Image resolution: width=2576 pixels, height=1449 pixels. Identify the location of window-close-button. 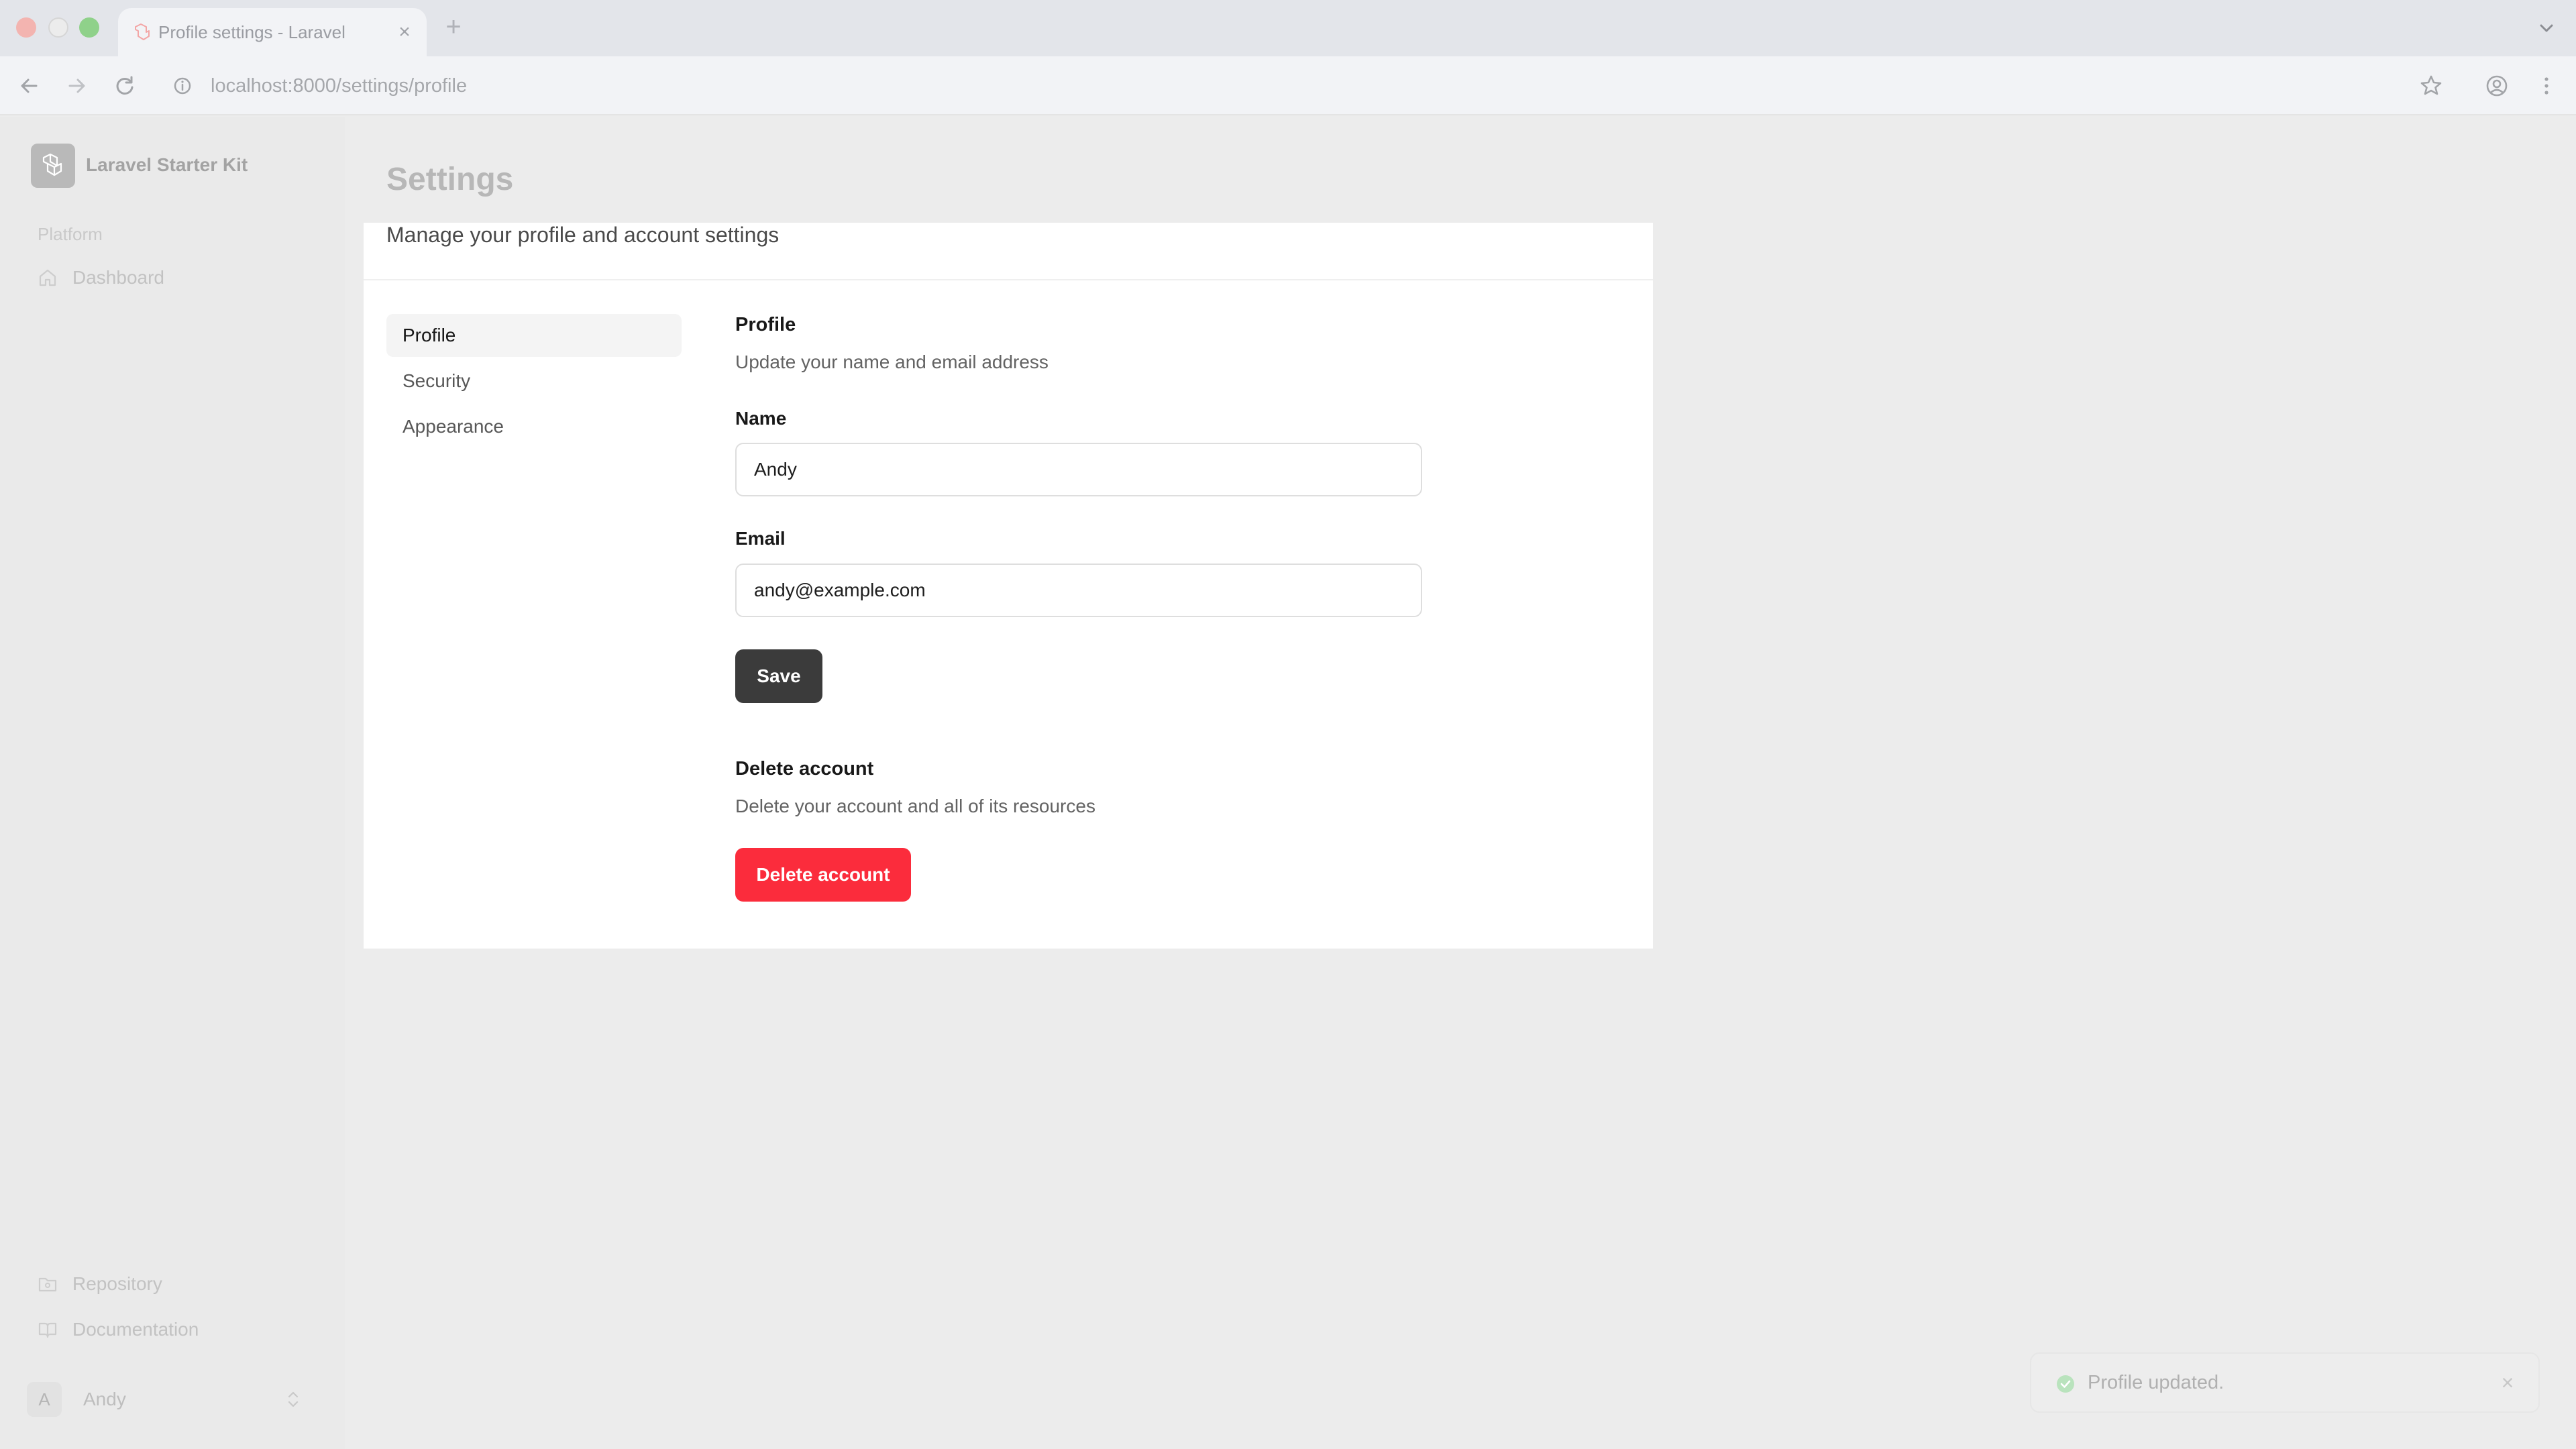
(26, 27).